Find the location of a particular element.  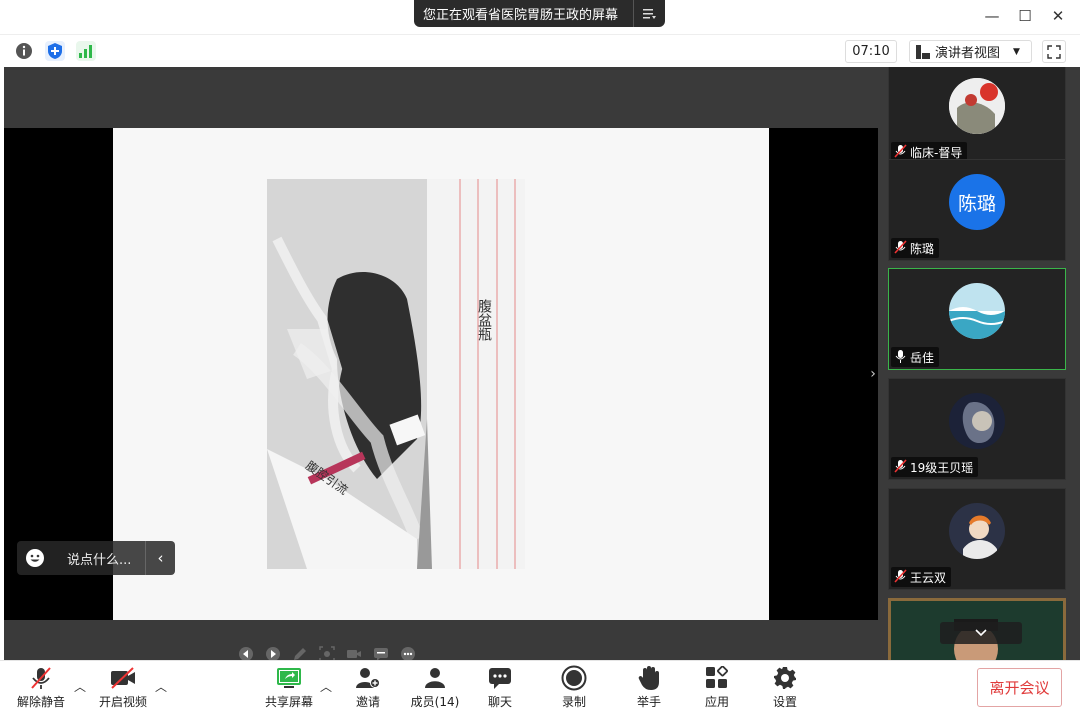

share-screen-button: 共享屏幕 is located at coordinates (289, 688).